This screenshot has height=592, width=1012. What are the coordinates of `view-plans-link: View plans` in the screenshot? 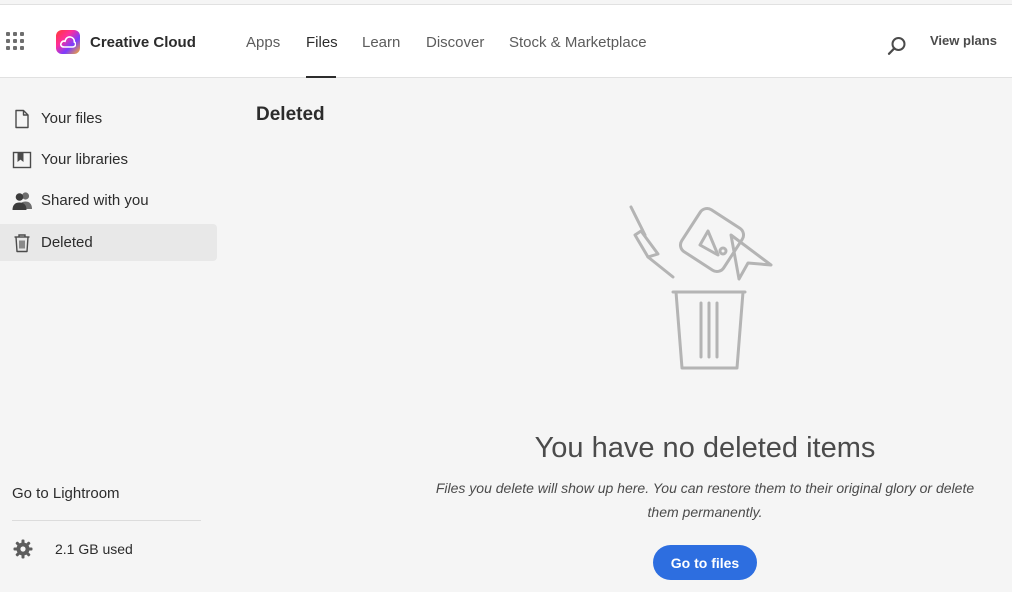 It's located at (963, 40).